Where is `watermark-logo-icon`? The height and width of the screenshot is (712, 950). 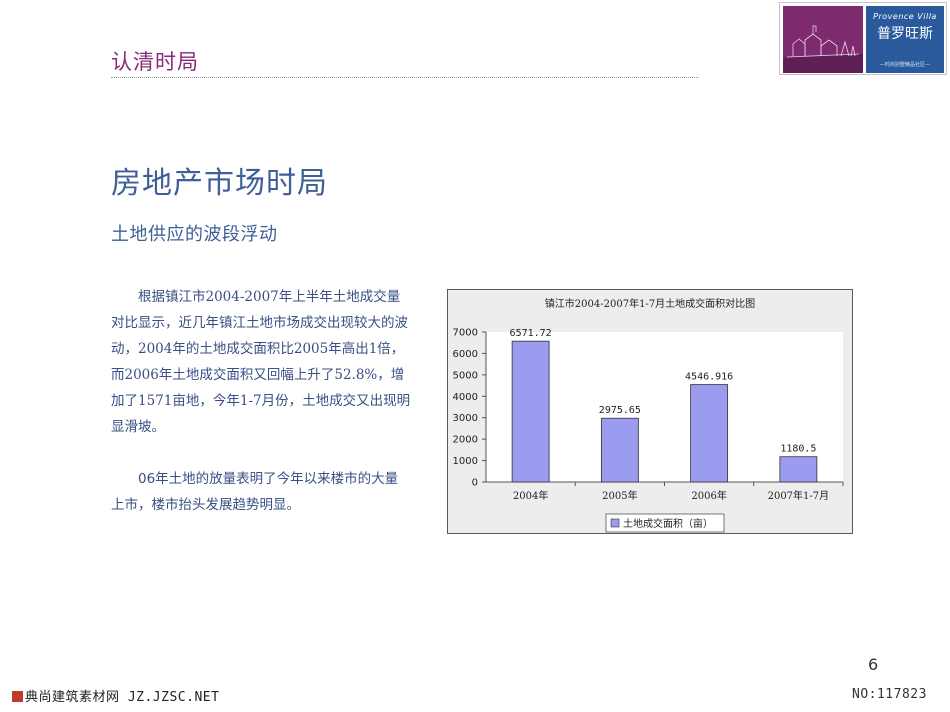
watermark-logo-icon is located at coordinates (17, 696).